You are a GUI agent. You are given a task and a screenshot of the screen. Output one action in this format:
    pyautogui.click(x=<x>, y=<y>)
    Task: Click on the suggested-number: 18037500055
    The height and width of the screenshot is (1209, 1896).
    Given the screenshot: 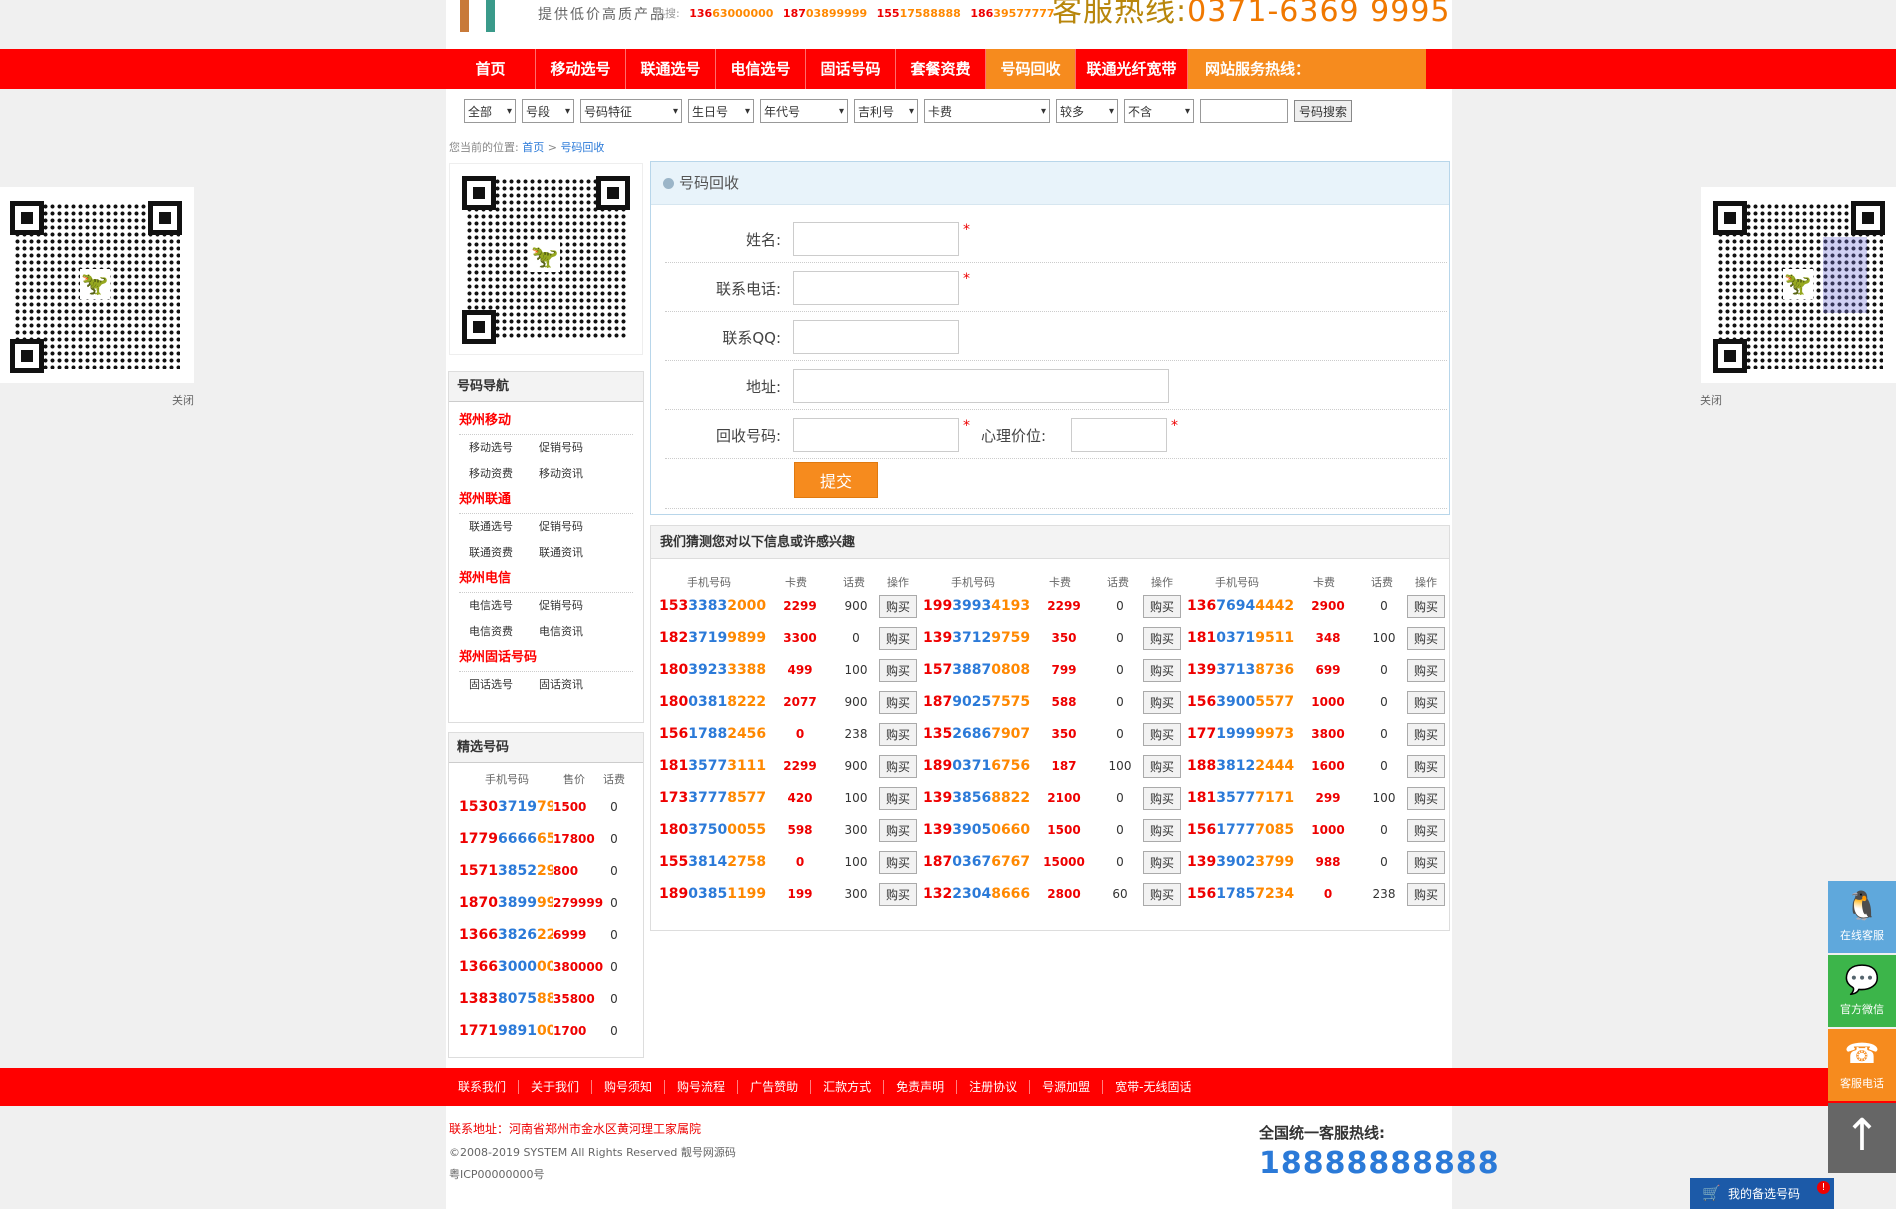 What is the action you would take?
    pyautogui.click(x=712, y=830)
    